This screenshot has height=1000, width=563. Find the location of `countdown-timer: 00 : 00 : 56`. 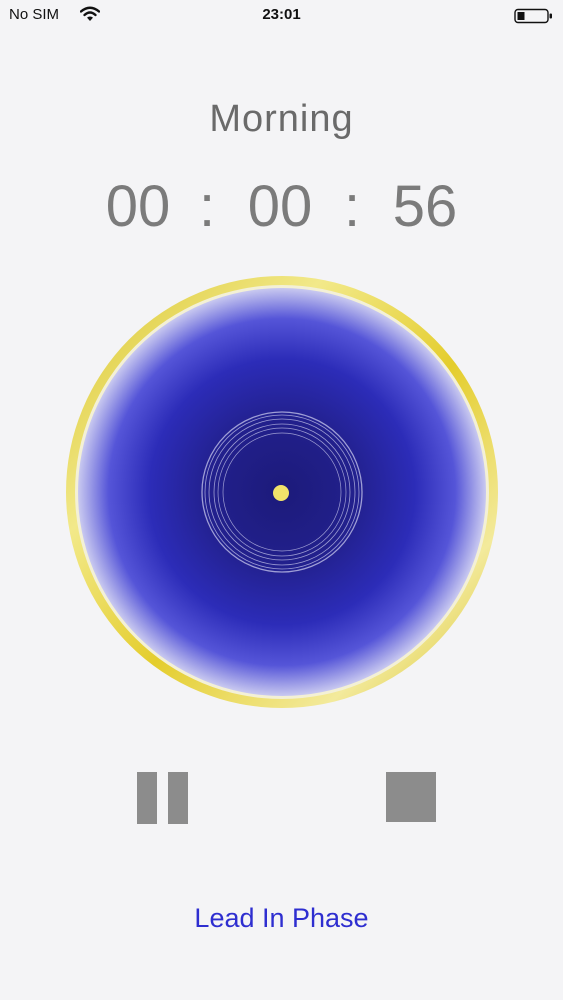

countdown-timer: 00 : 00 : 56 is located at coordinates (281, 207).